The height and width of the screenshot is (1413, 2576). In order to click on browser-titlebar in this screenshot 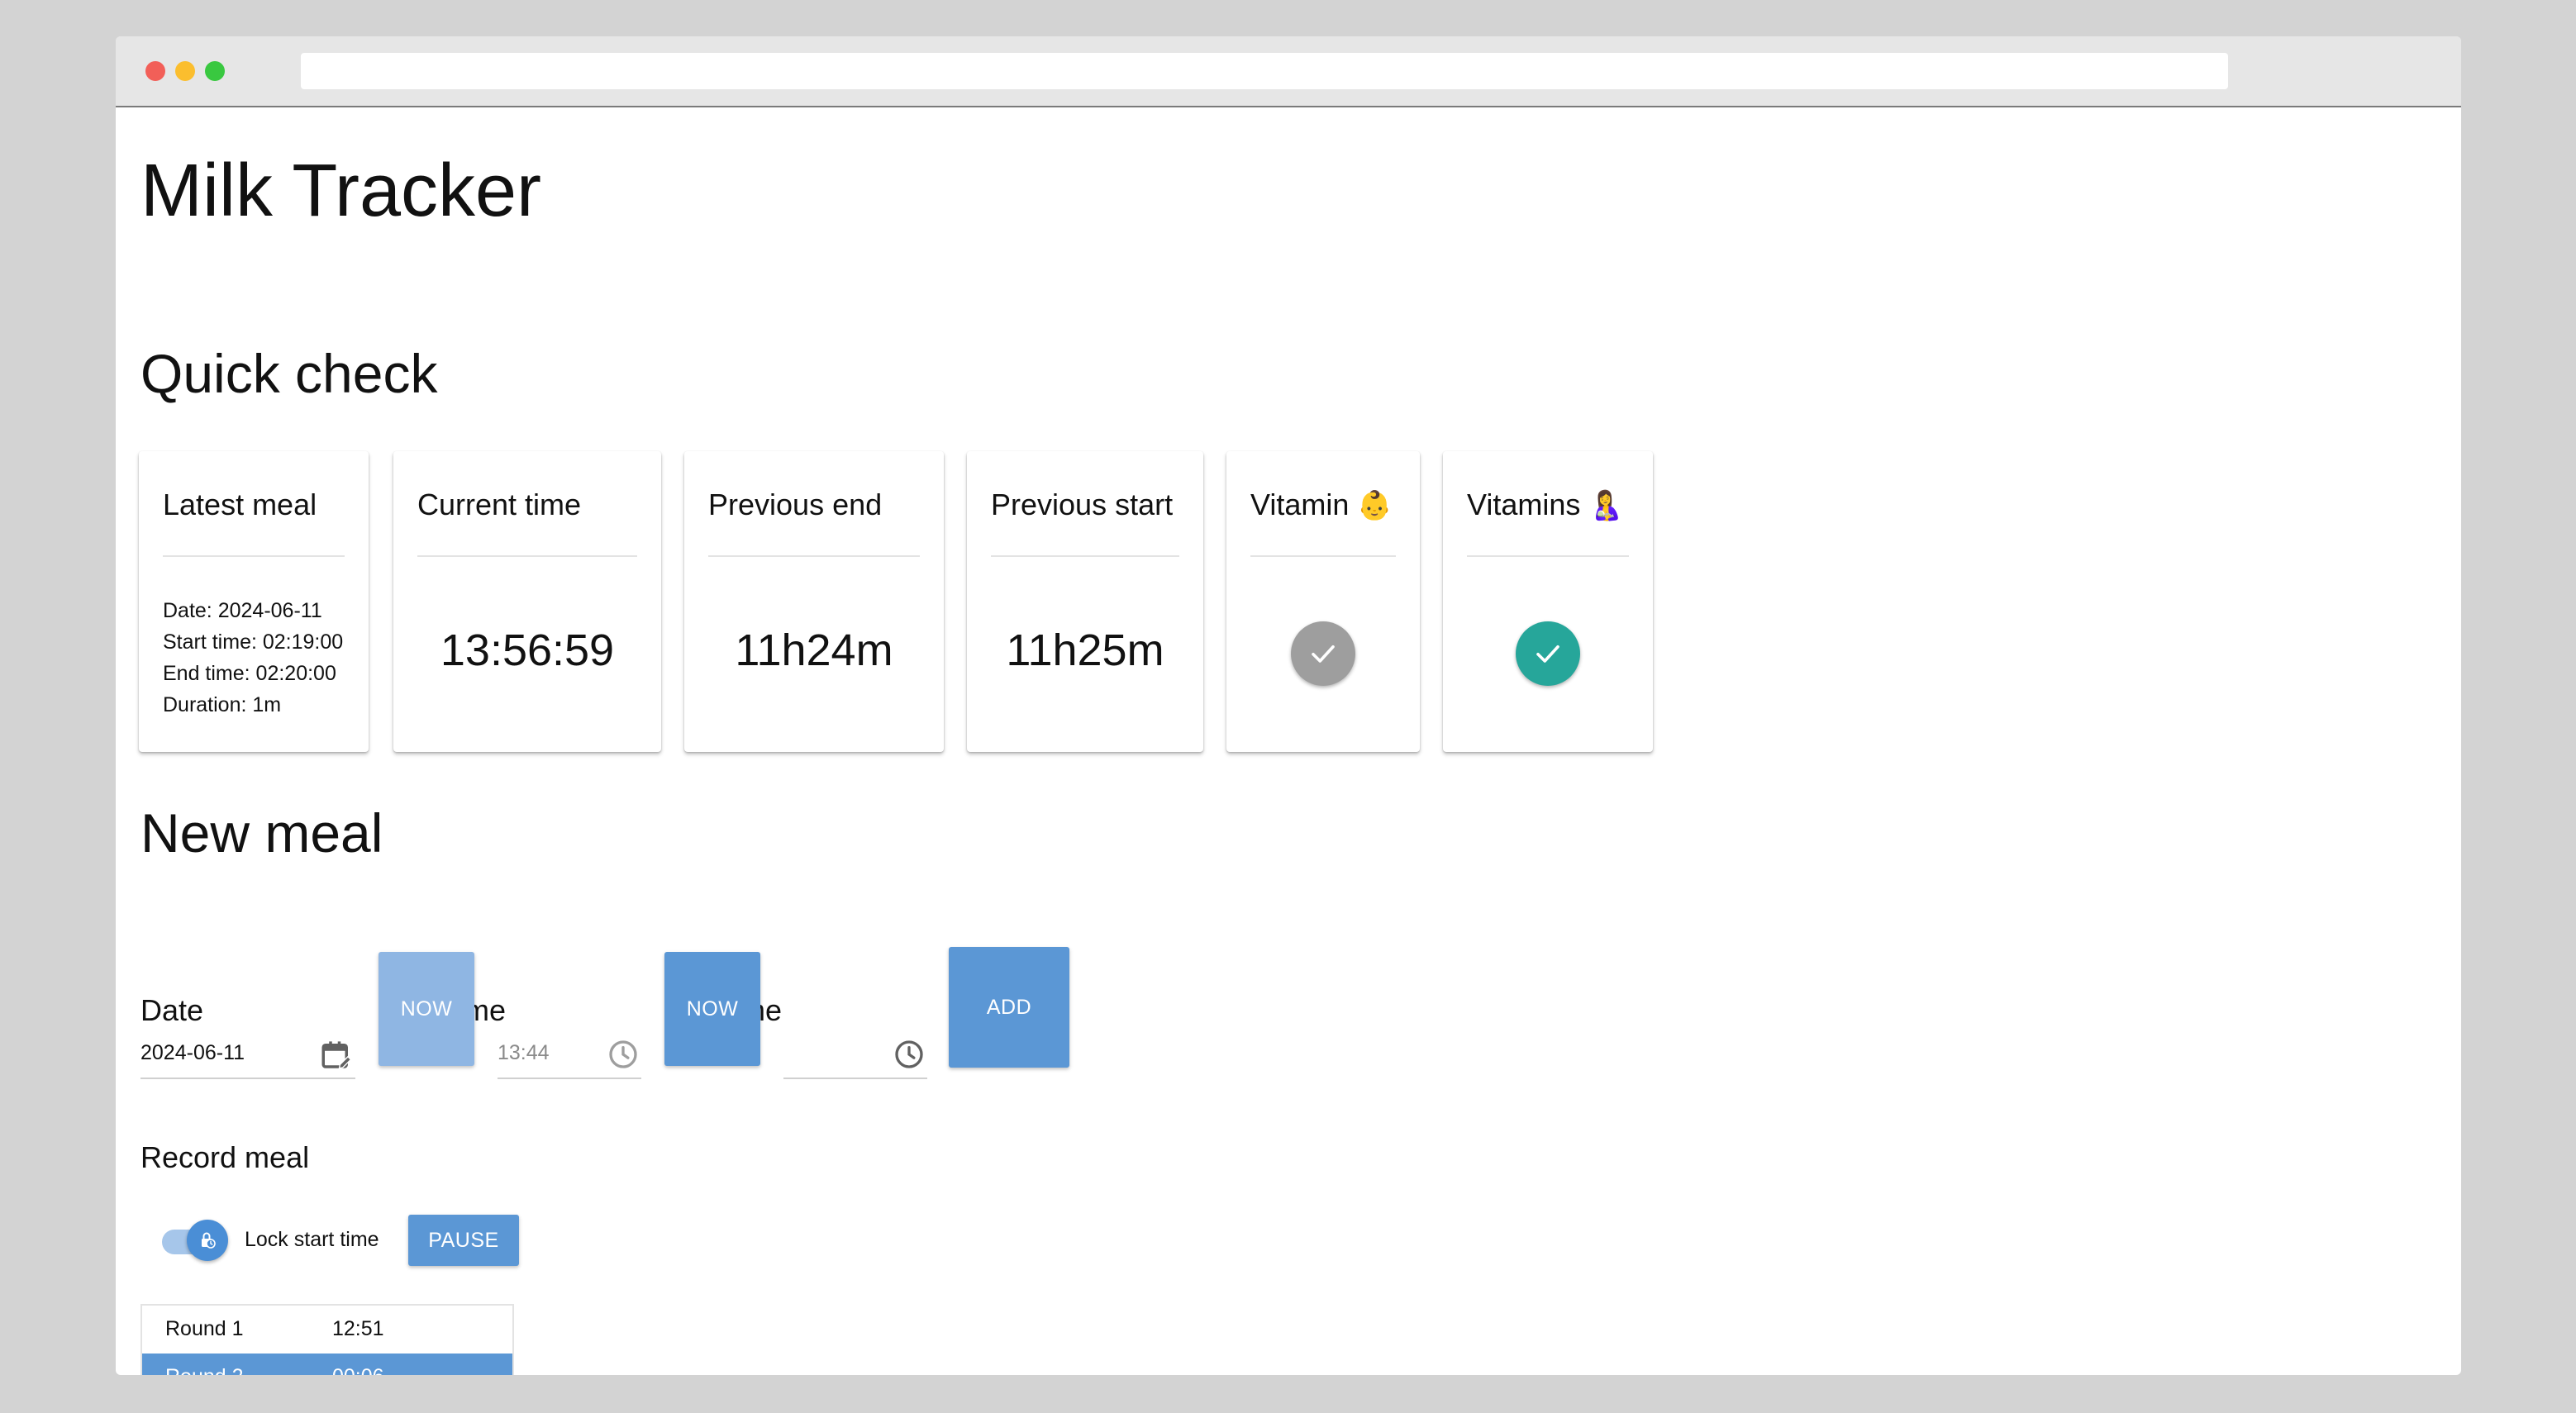, I will do `click(1288, 71)`.